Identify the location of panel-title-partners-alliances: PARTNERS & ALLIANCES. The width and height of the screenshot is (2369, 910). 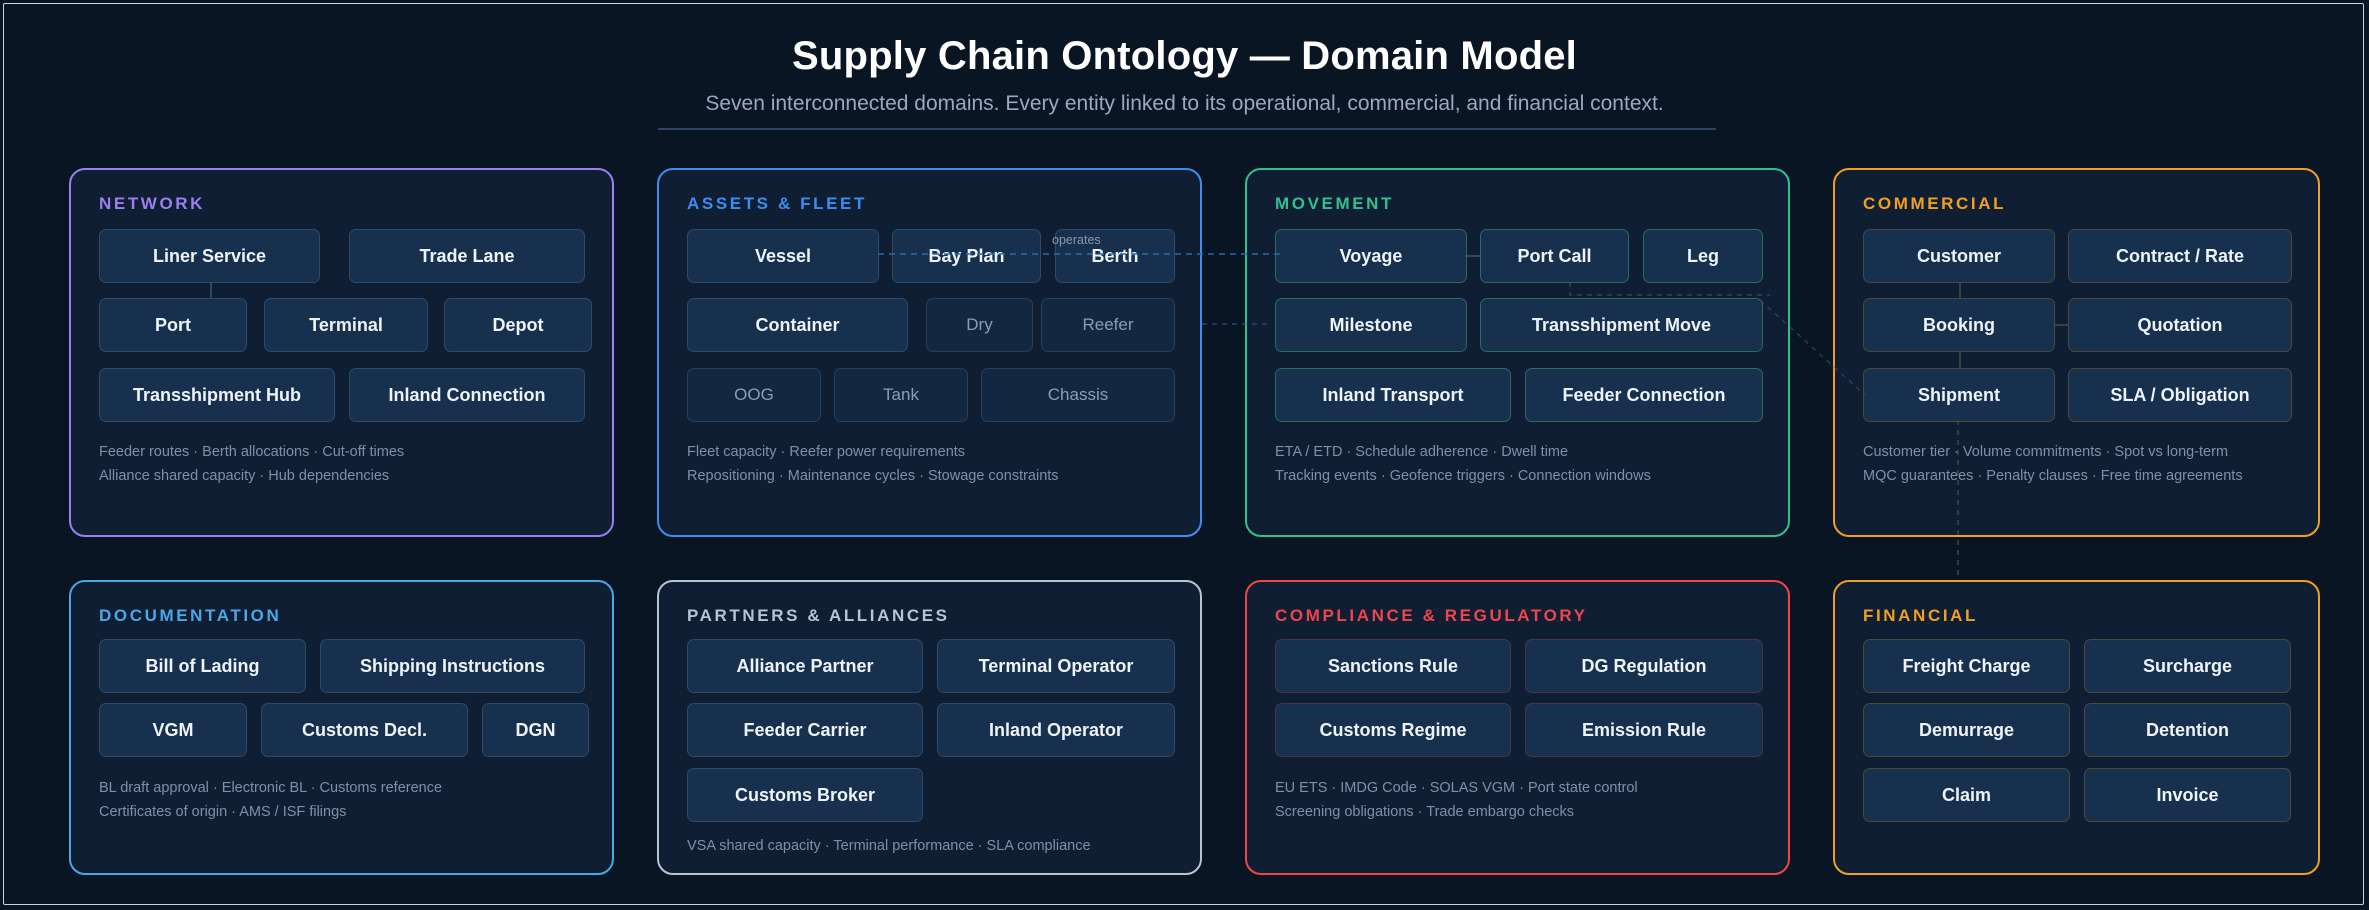
(818, 615).